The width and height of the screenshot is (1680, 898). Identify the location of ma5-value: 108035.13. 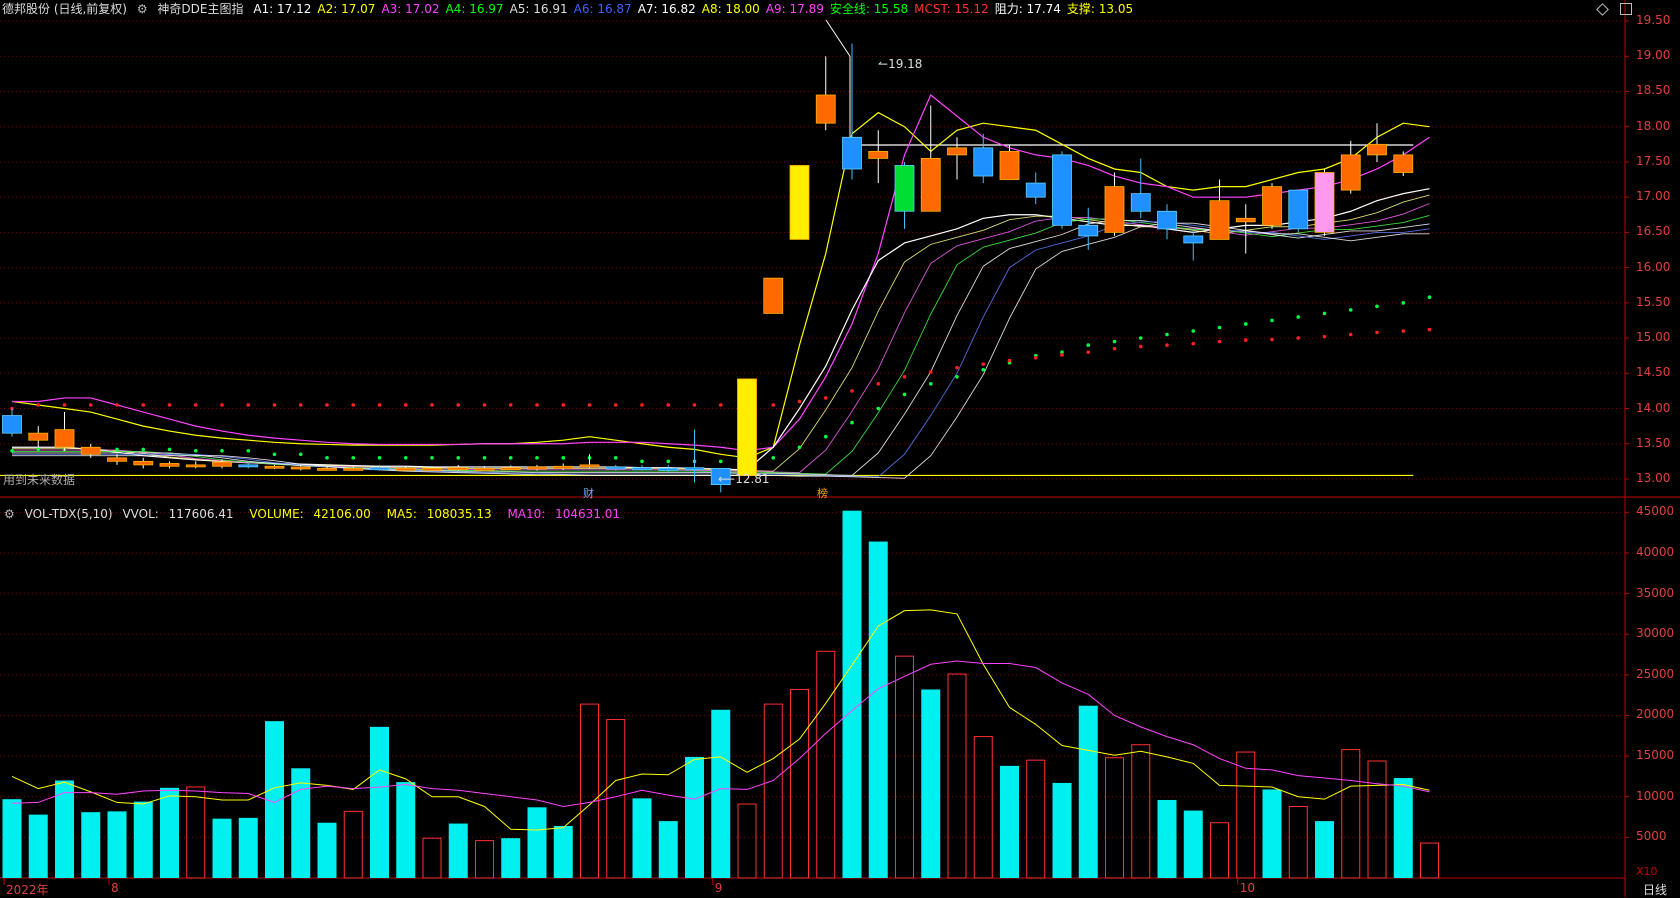
(459, 514).